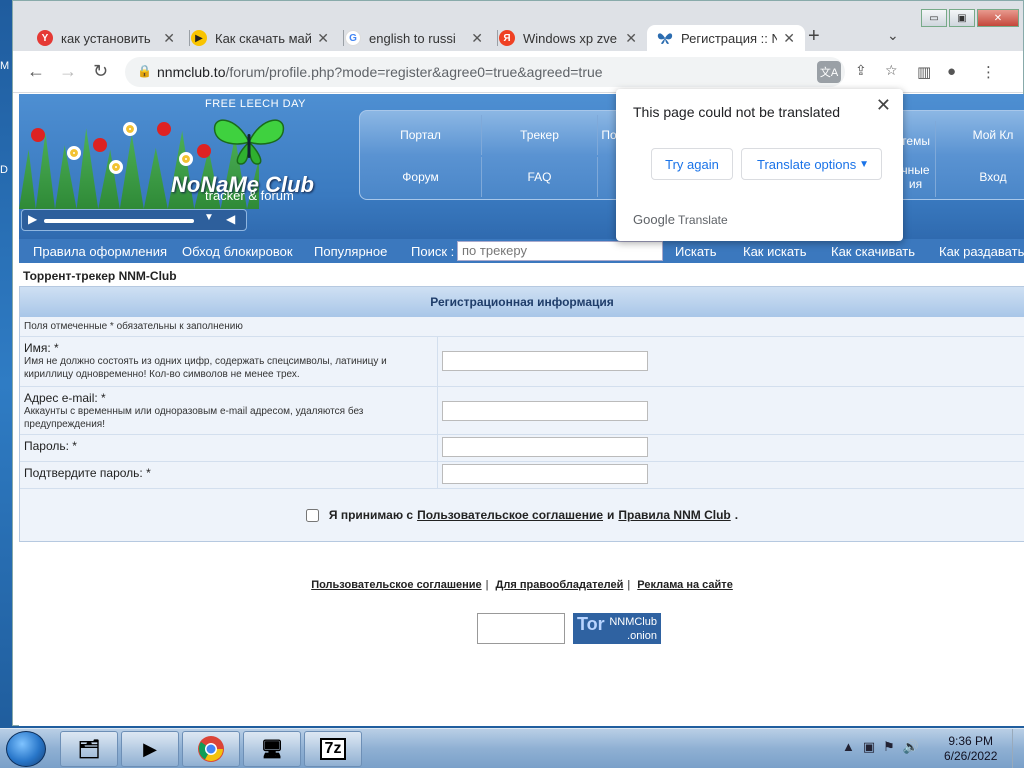 The width and height of the screenshot is (1024, 768). What do you see at coordinates (150, 749) in the screenshot?
I see `media-player-icon: ▶` at bounding box center [150, 749].